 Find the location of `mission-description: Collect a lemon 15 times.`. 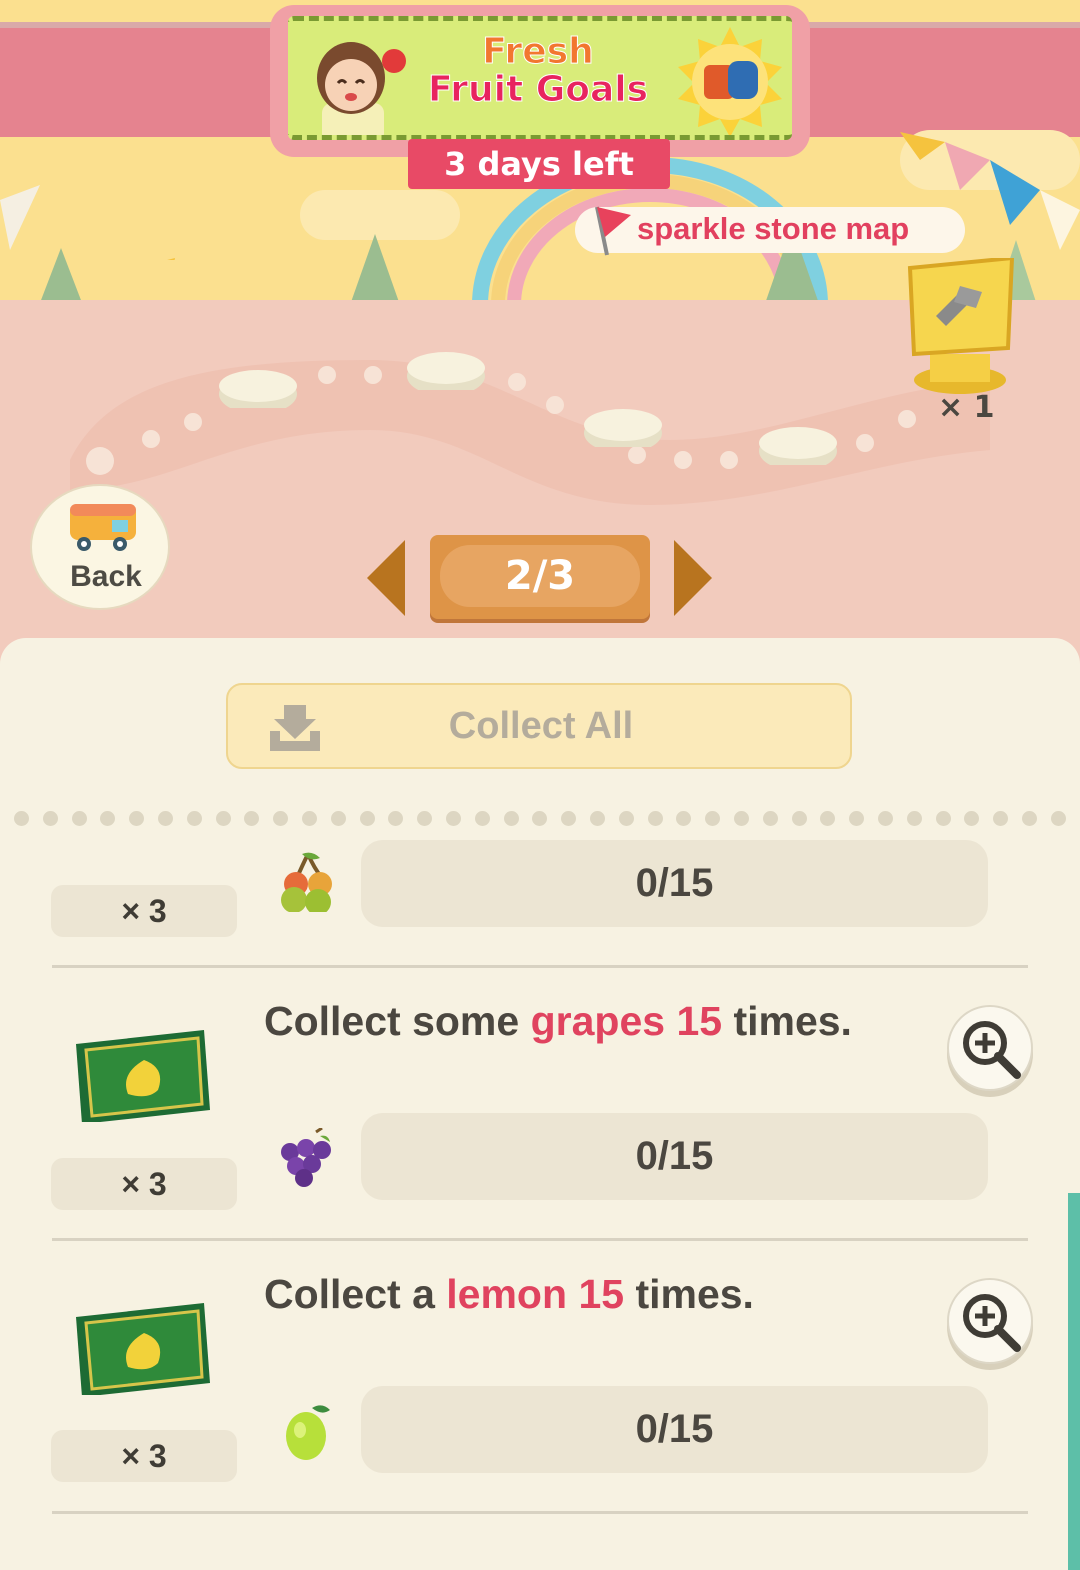

mission-description: Collect a lemon 15 times. is located at coordinates (509, 1294).